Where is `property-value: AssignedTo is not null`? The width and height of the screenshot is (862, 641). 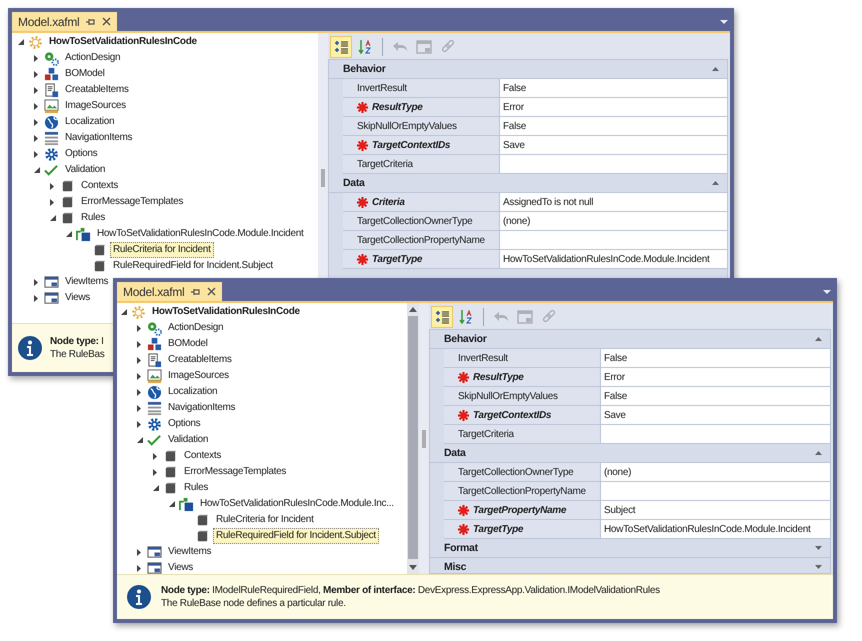
property-value: AssignedTo is not null is located at coordinates (613, 202).